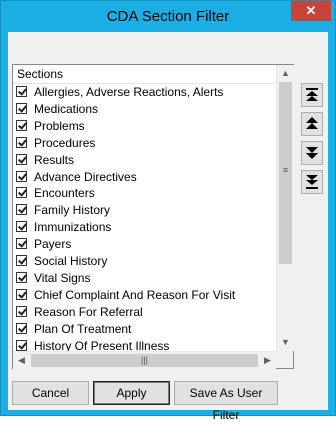 Image resolution: width=336 pixels, height=426 pixels. What do you see at coordinates (144, 261) in the screenshot?
I see `list-item: Social History` at bounding box center [144, 261].